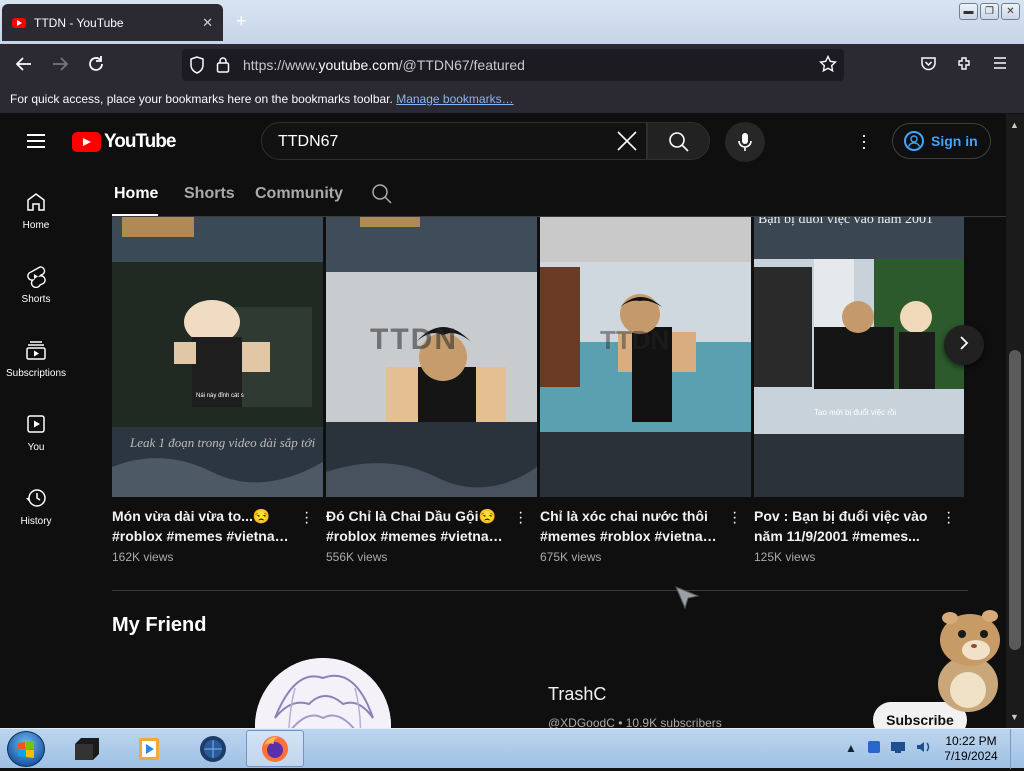 This screenshot has height=771, width=1024. Describe the element at coordinates (197, 67) in the screenshot. I see `shield-icon` at that location.